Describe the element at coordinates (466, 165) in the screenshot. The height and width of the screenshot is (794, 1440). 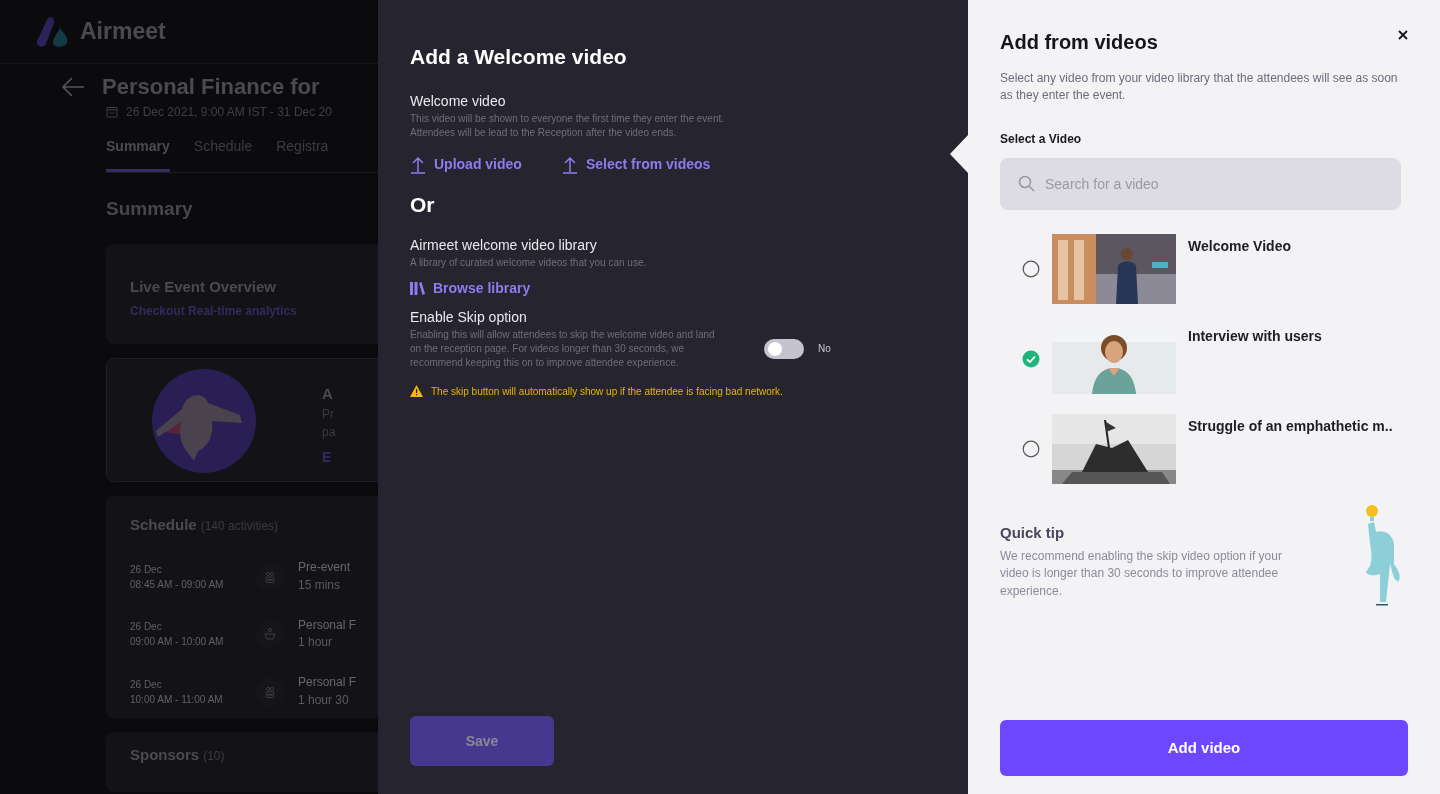
I see `upload-video-link: Upload video` at that location.